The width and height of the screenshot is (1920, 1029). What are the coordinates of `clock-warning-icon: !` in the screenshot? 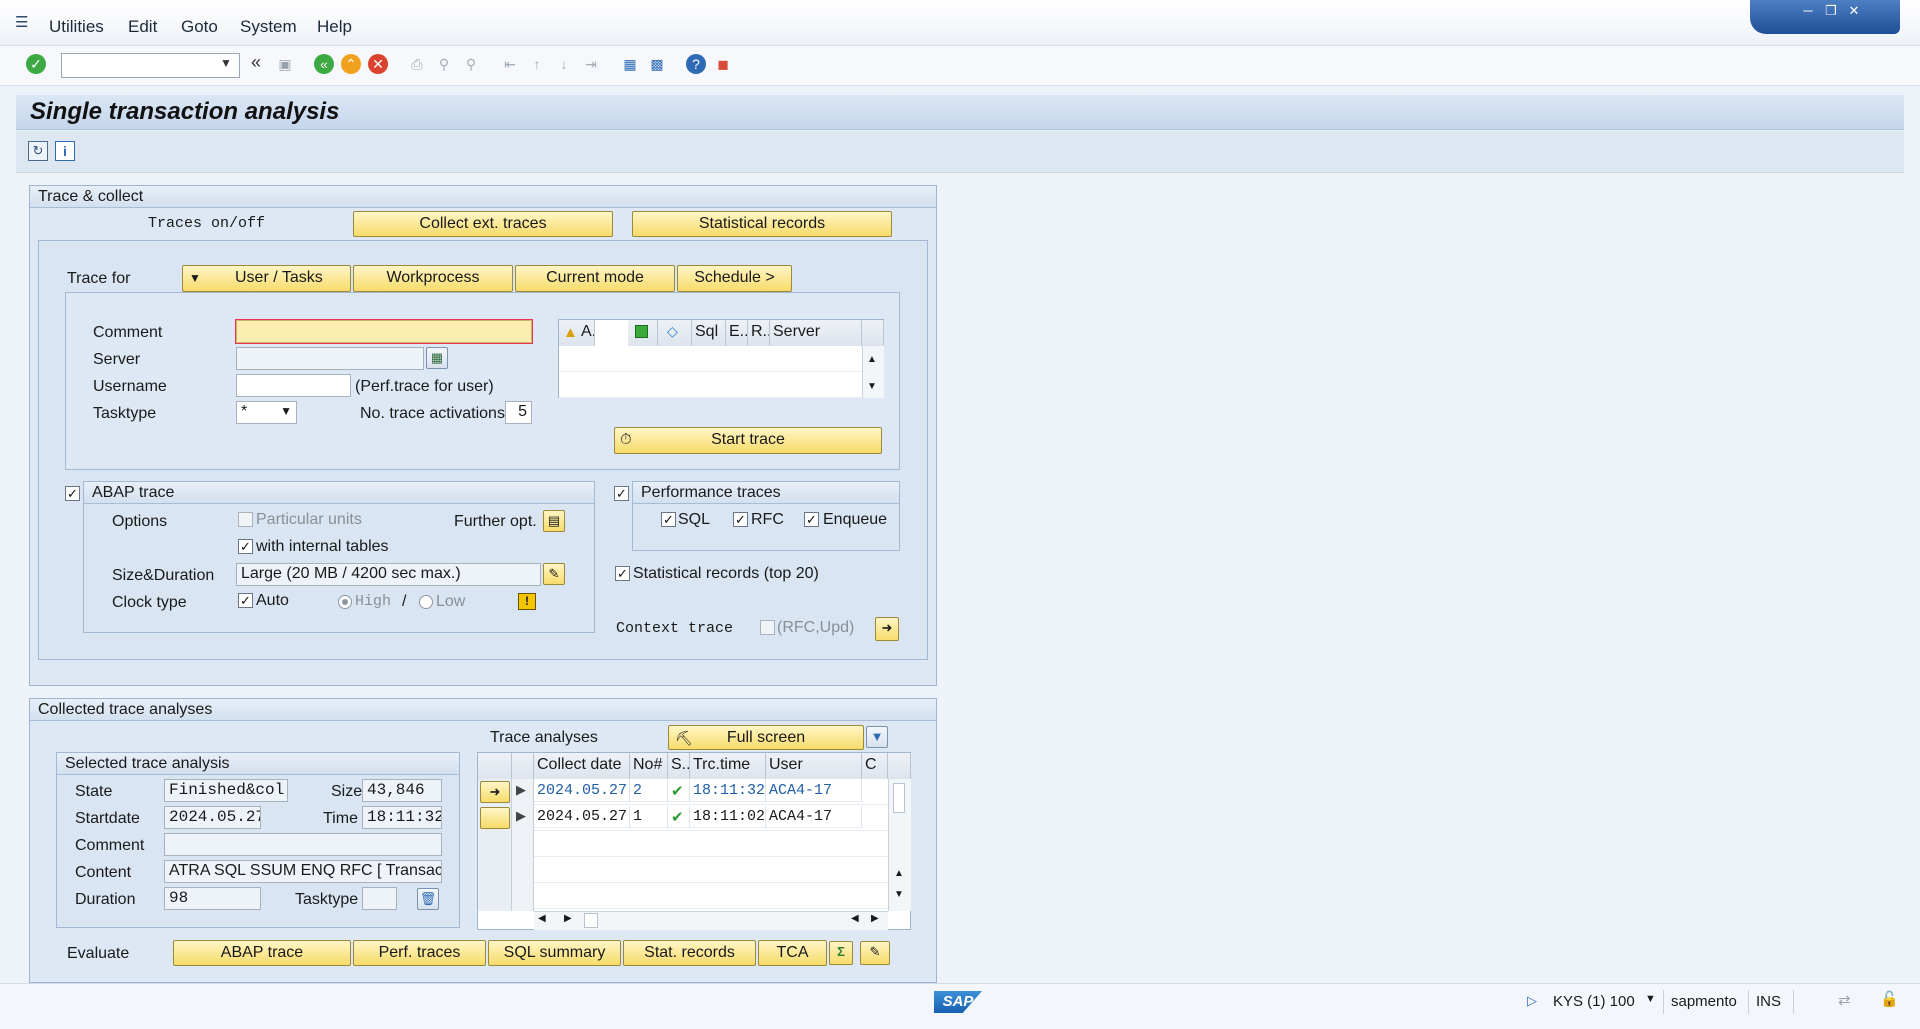 It's located at (527, 601).